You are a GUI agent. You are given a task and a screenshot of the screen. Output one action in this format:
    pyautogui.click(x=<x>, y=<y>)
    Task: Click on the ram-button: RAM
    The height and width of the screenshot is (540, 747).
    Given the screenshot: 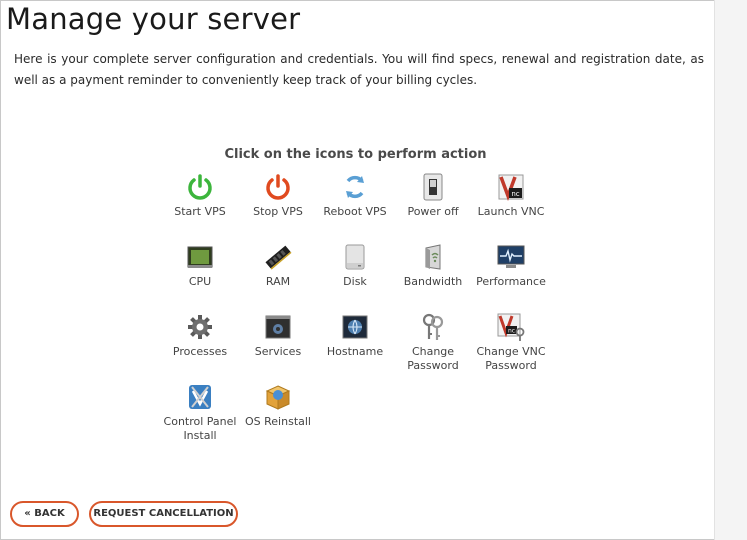 What is the action you would take?
    pyautogui.click(x=278, y=265)
    